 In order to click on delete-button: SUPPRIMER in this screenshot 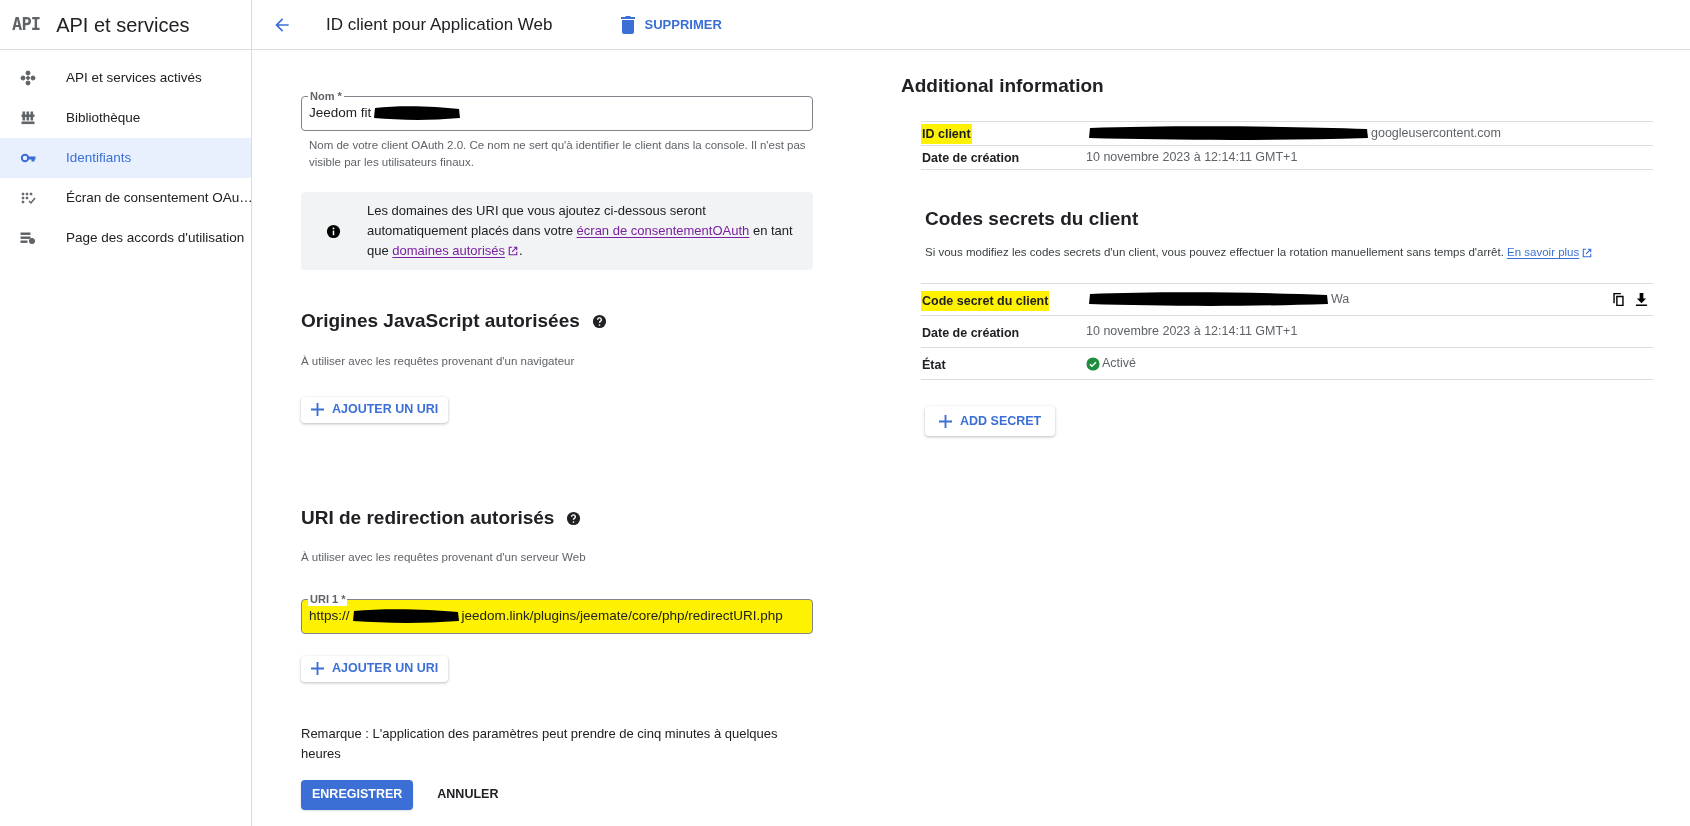, I will do `click(671, 24)`.